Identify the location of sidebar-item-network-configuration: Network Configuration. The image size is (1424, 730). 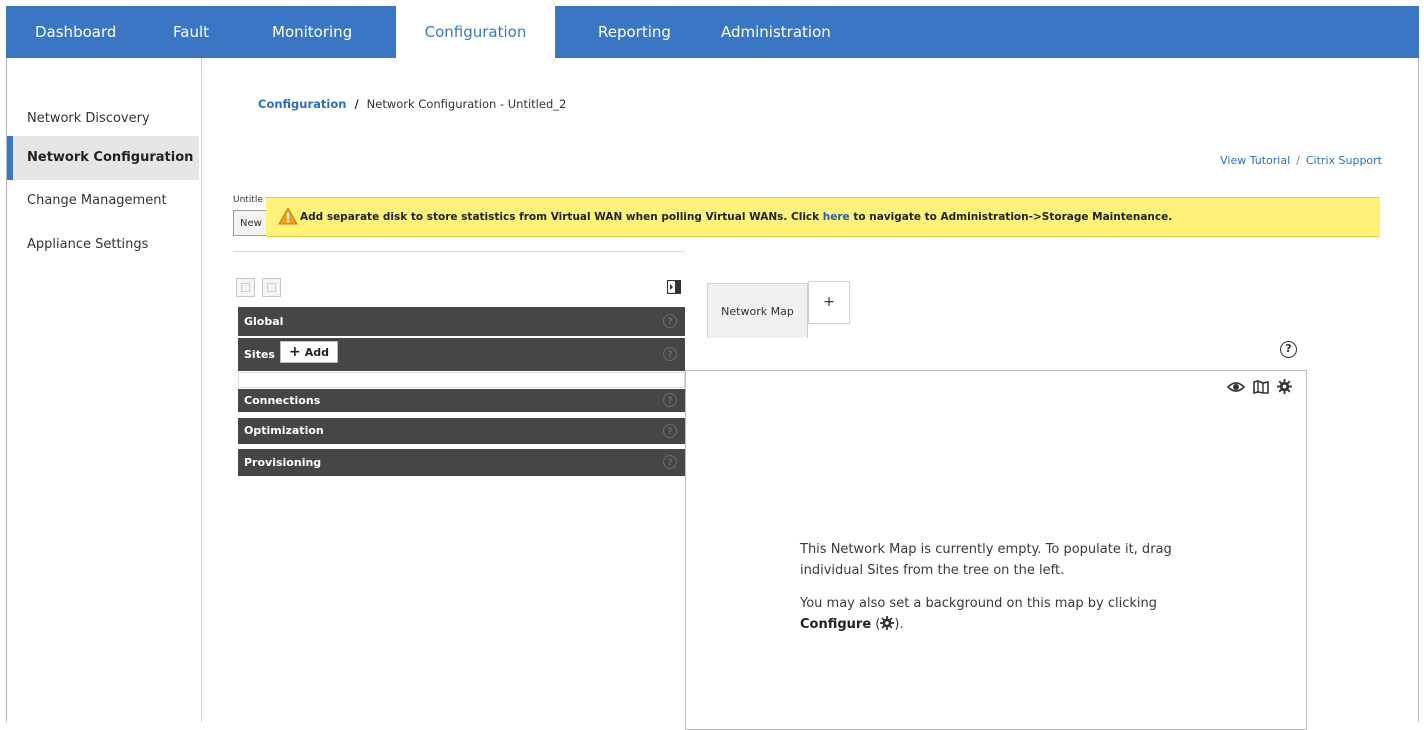
(103, 158).